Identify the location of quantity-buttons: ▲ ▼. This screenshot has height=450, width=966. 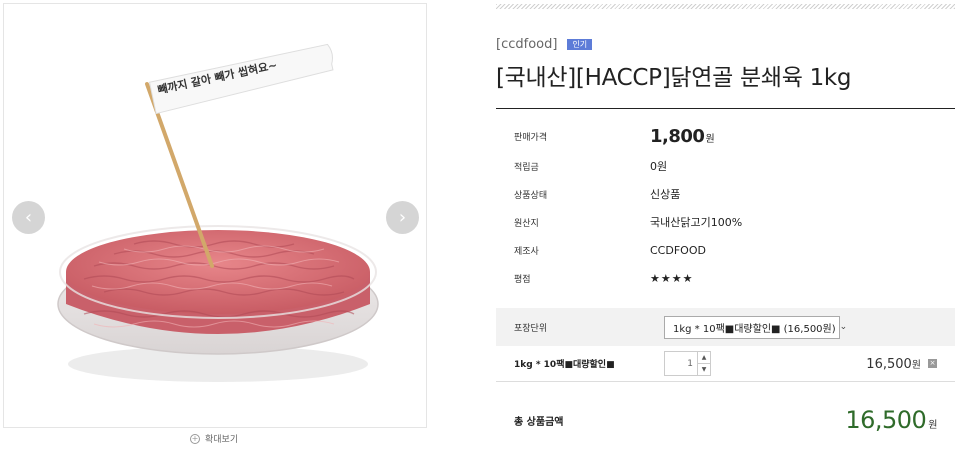
(704, 363).